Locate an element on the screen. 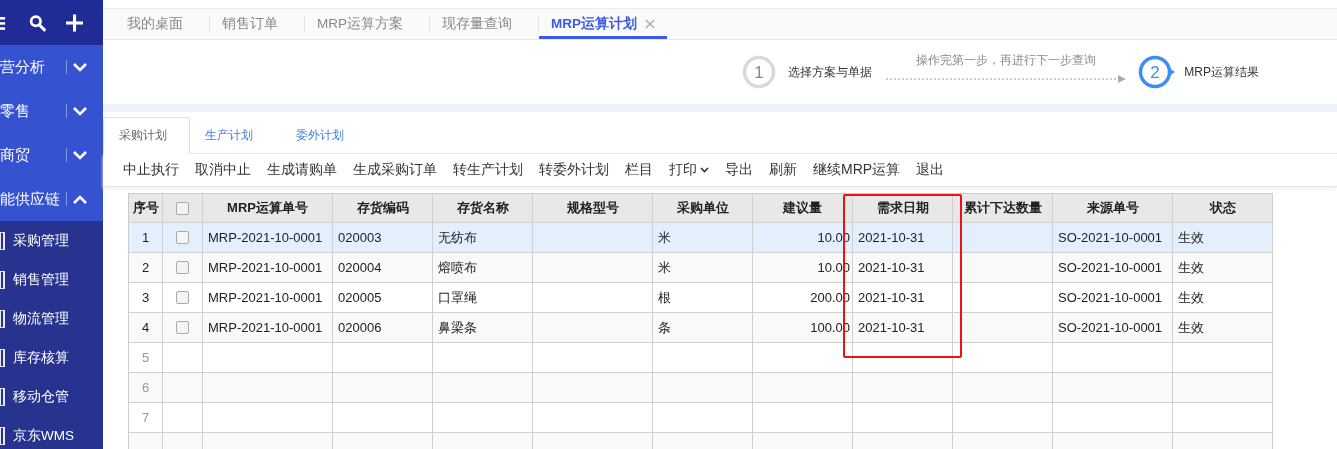 This screenshot has width=1337, height=449. toolbar-button: 刷新 is located at coordinates (783, 170).